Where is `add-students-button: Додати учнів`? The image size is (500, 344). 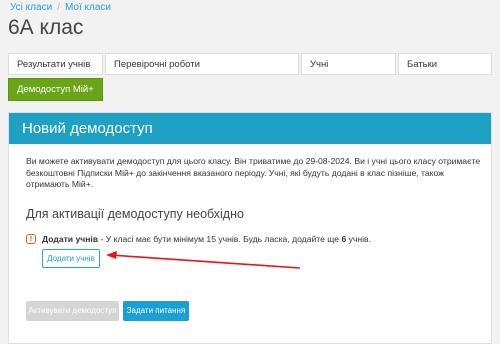
add-students-button: Додати учнів is located at coordinates (71, 258).